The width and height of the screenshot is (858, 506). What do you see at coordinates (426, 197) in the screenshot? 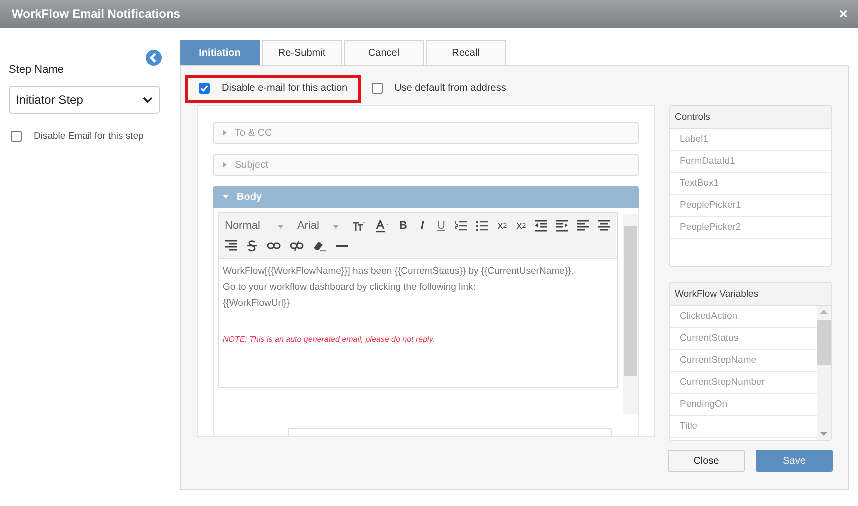
I see `accordion-header: Body` at bounding box center [426, 197].